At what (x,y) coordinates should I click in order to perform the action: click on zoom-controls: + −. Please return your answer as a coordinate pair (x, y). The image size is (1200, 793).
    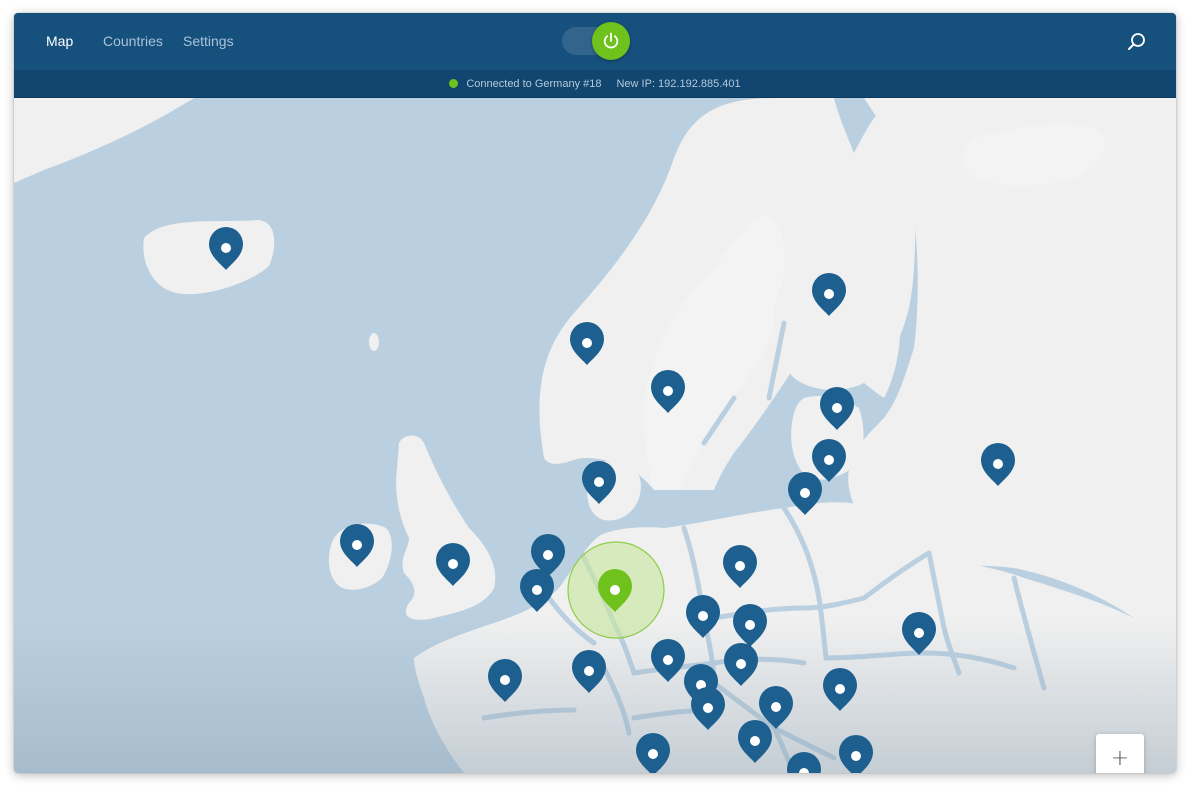
    Looking at the image, I should click on (1120, 753).